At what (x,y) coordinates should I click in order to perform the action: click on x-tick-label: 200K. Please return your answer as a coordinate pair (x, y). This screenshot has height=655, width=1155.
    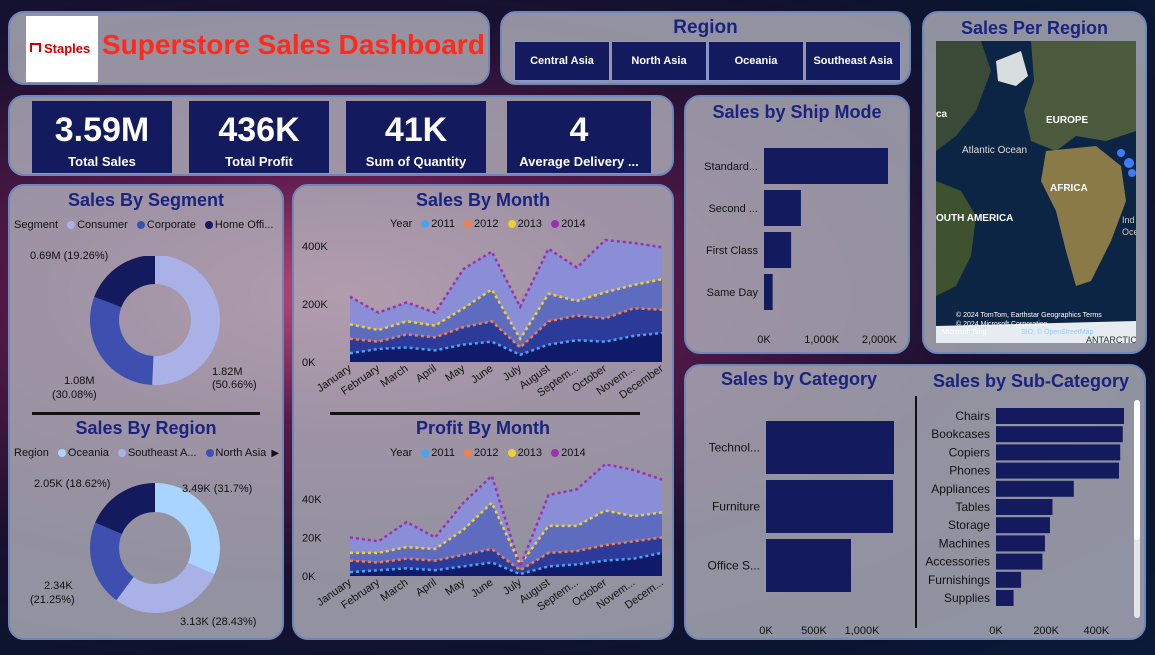
    Looking at the image, I should click on (1046, 631).